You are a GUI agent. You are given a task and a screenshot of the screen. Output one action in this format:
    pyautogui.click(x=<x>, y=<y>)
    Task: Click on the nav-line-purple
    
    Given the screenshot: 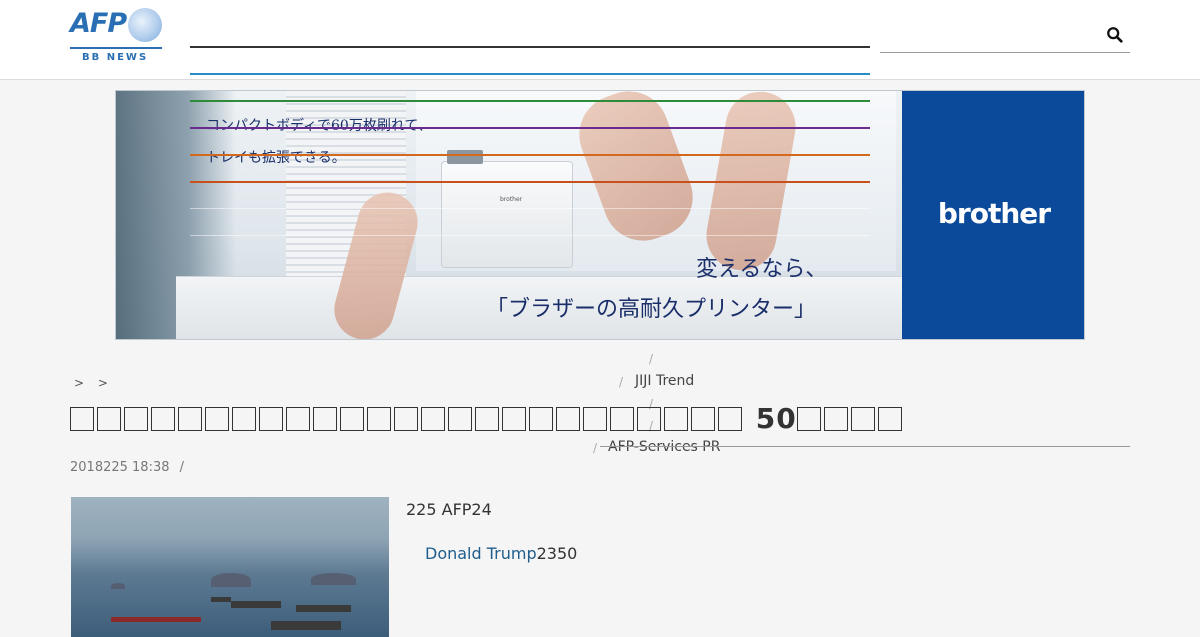 What is the action you would take?
    pyautogui.click(x=530, y=128)
    